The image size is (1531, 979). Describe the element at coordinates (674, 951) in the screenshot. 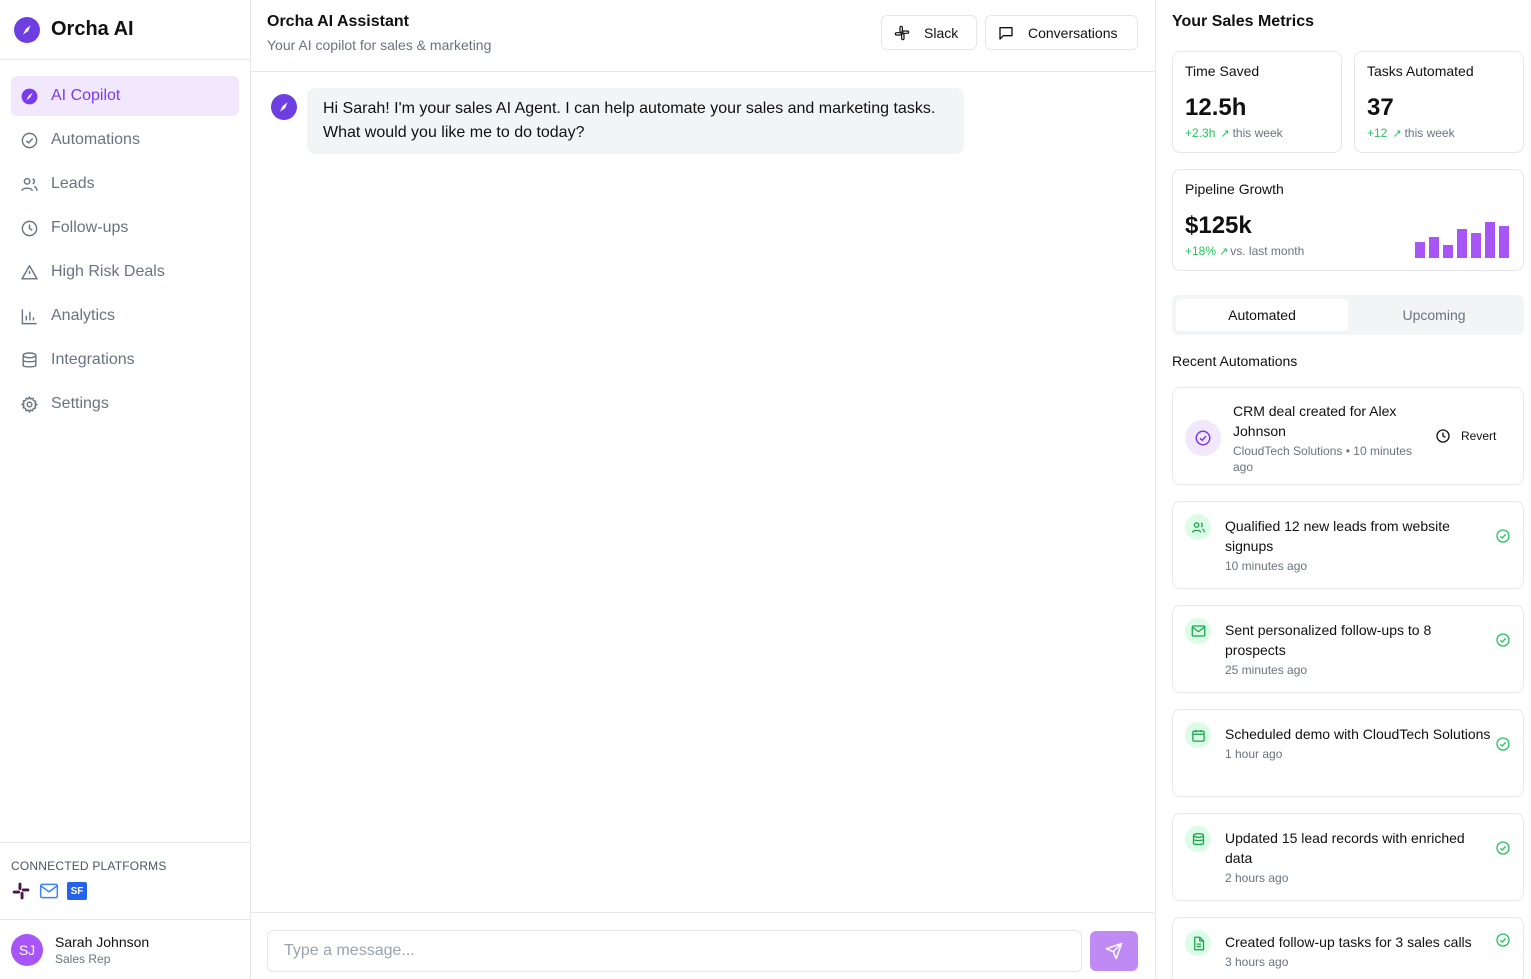

I see `message-input` at that location.